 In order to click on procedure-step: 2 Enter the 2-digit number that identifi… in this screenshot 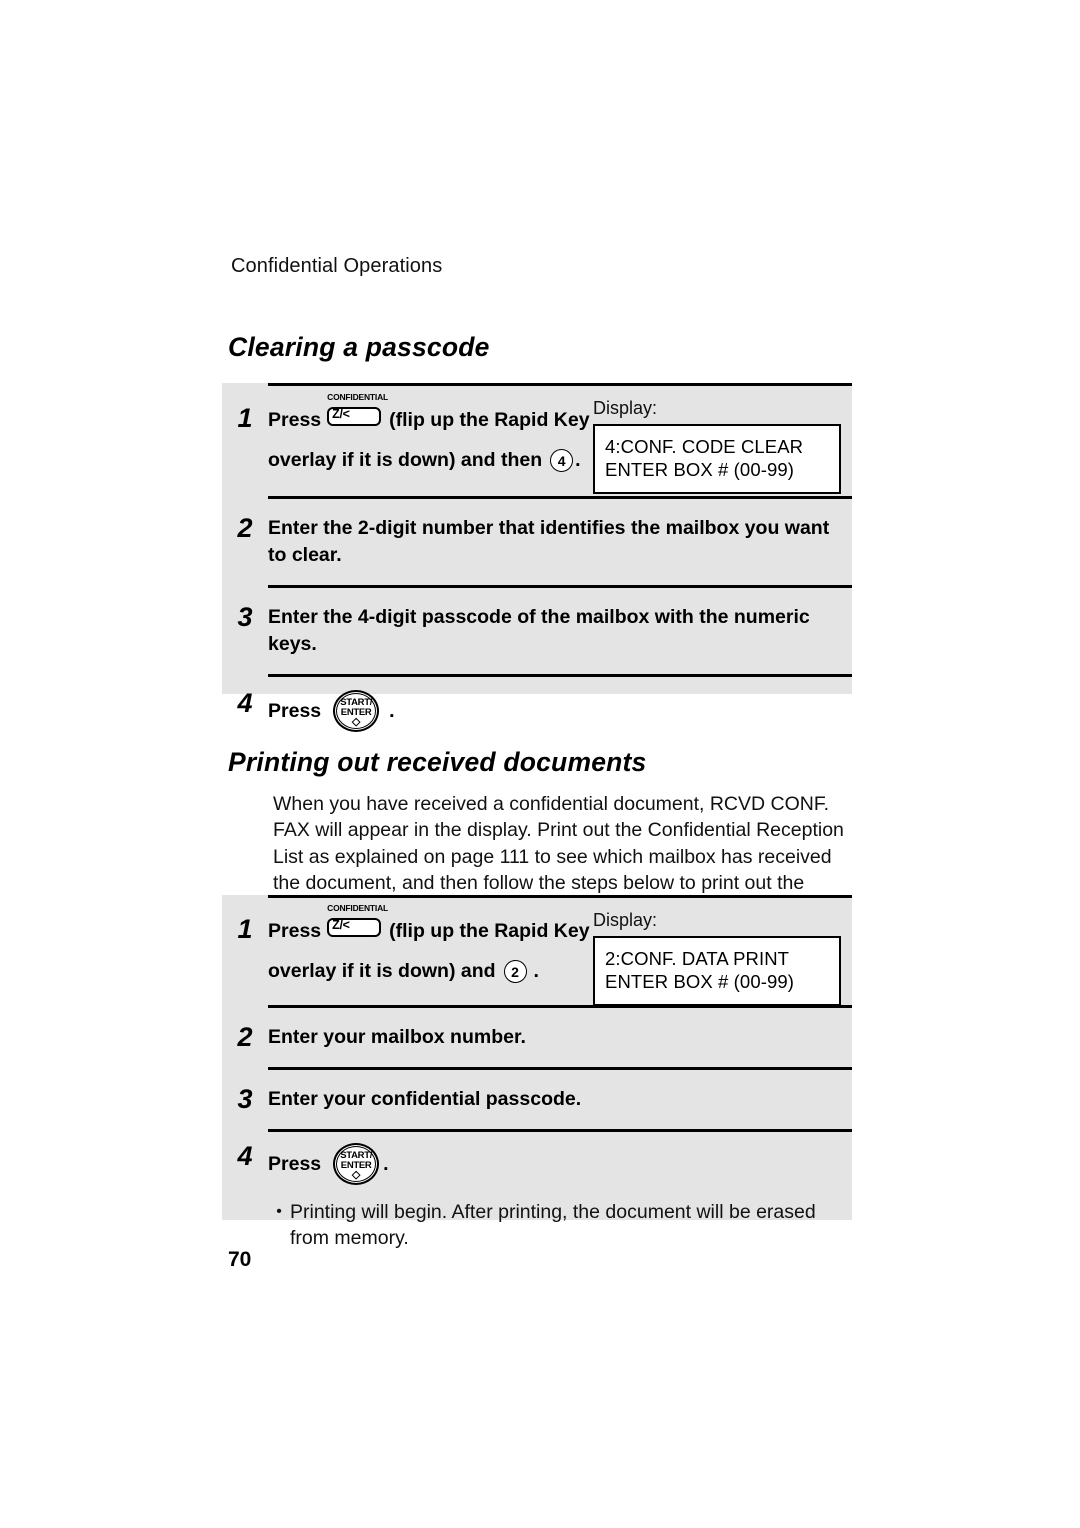, I will do `click(537, 540)`.